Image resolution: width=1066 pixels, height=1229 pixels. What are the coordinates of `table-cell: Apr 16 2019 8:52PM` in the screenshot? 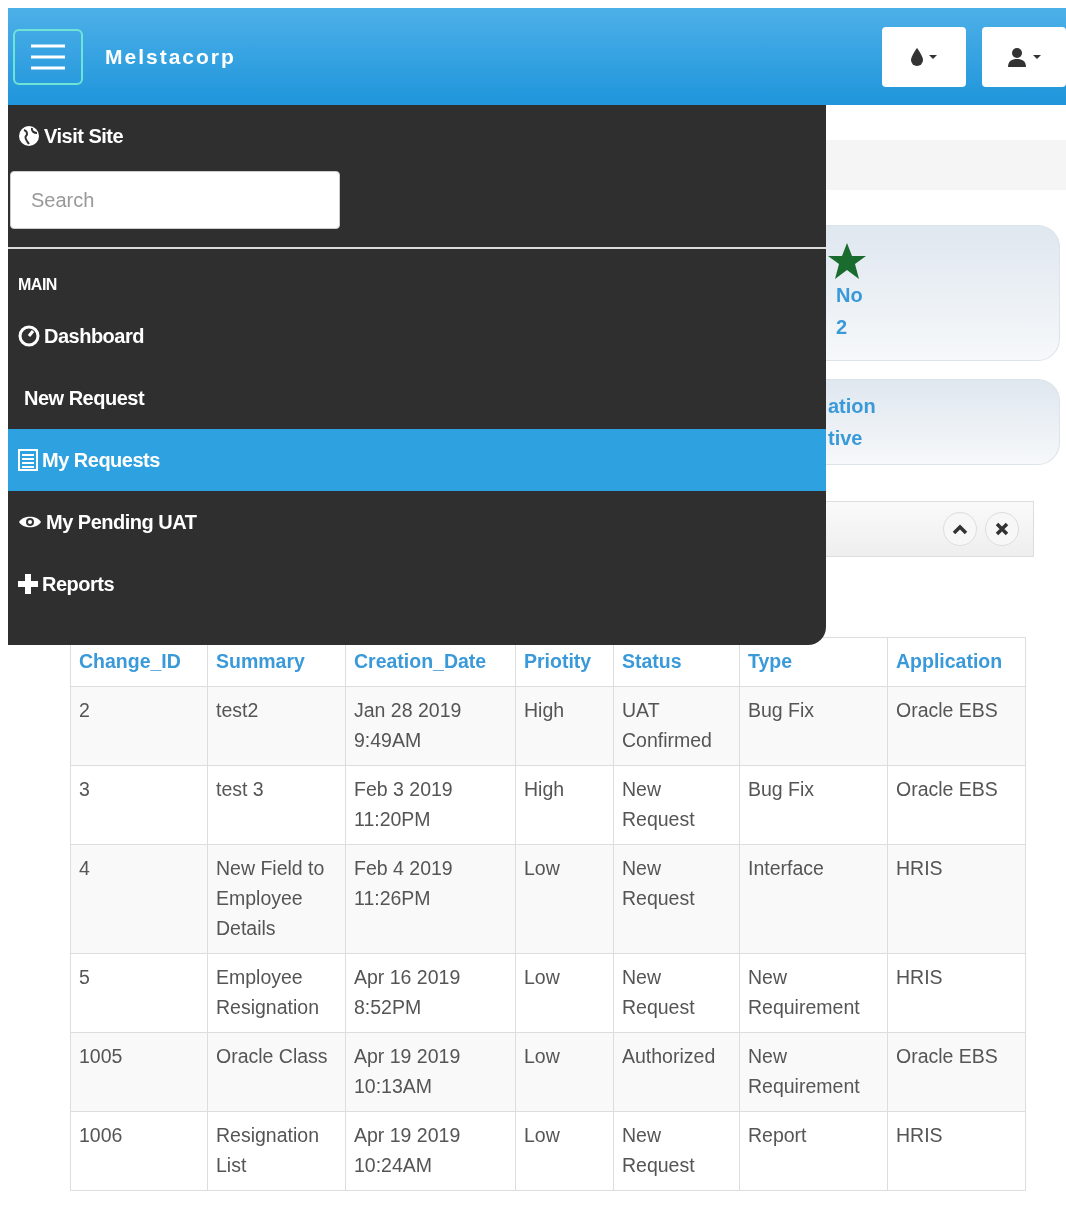 It's located at (430, 993).